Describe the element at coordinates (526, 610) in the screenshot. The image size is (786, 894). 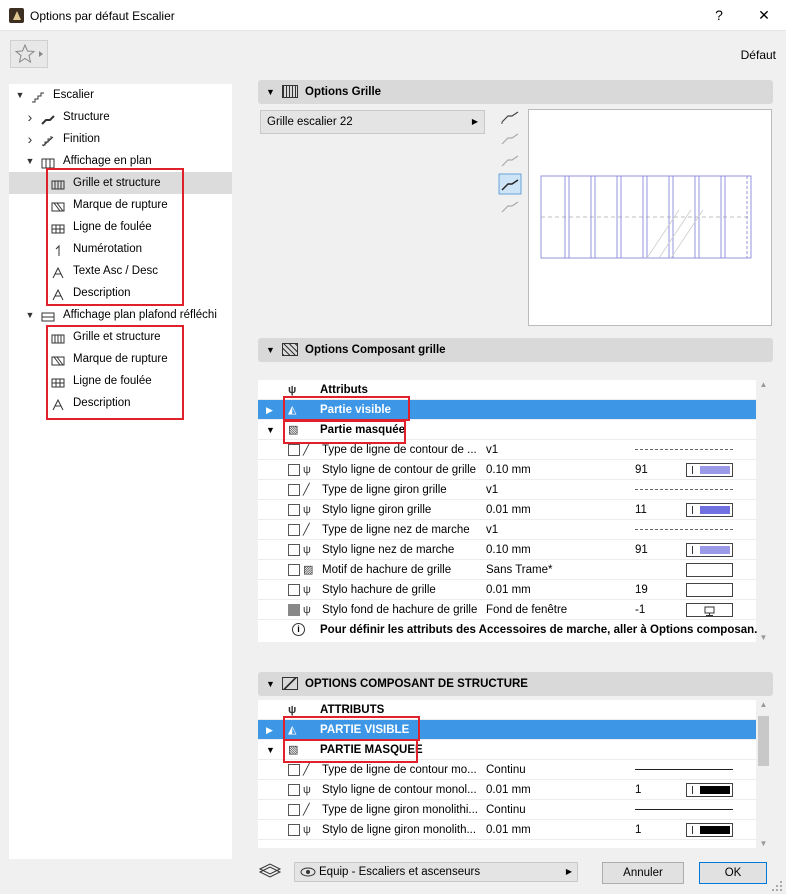
I see `attribute-value: Fond de fenêtre` at that location.